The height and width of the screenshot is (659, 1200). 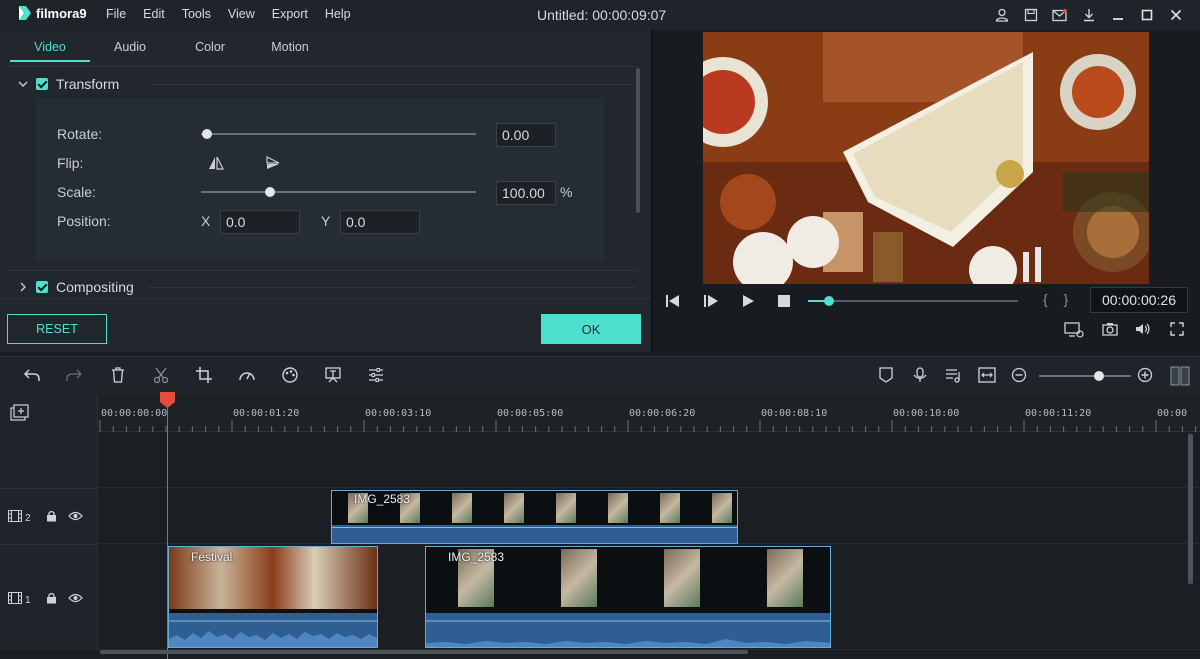 I want to click on timeline-vertical-scrollbar, so click(x=1190, y=509).